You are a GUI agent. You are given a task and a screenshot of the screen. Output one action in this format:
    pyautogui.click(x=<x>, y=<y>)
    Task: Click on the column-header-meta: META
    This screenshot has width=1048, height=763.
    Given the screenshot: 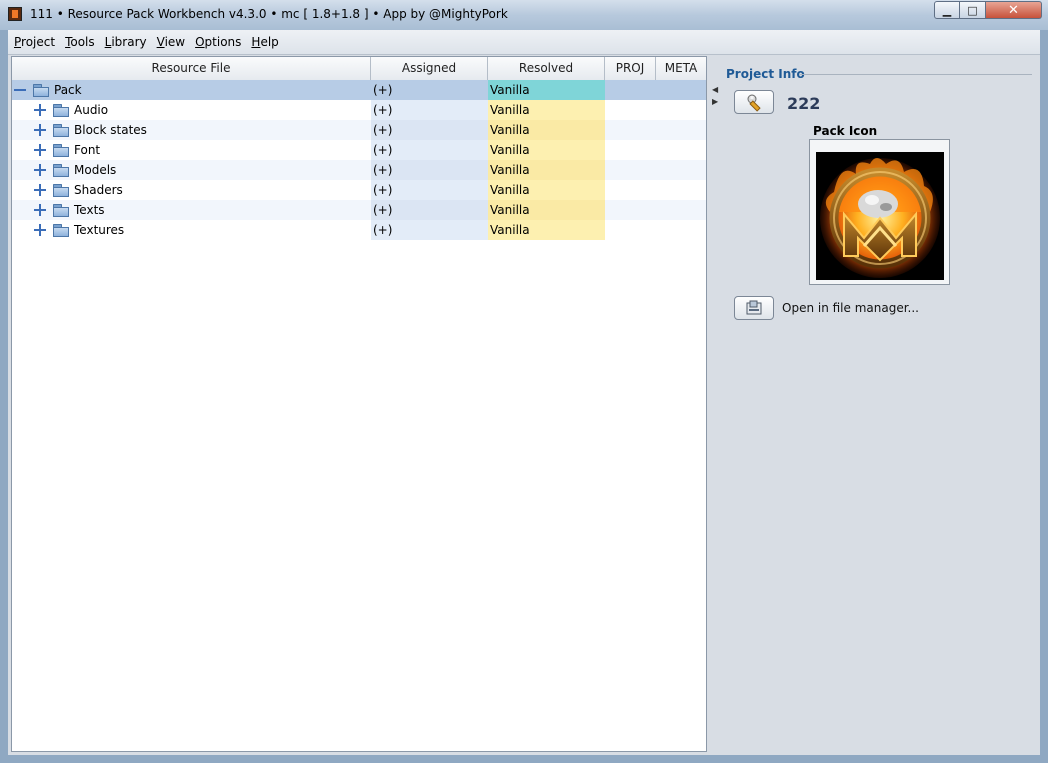 What is the action you would take?
    pyautogui.click(x=681, y=68)
    